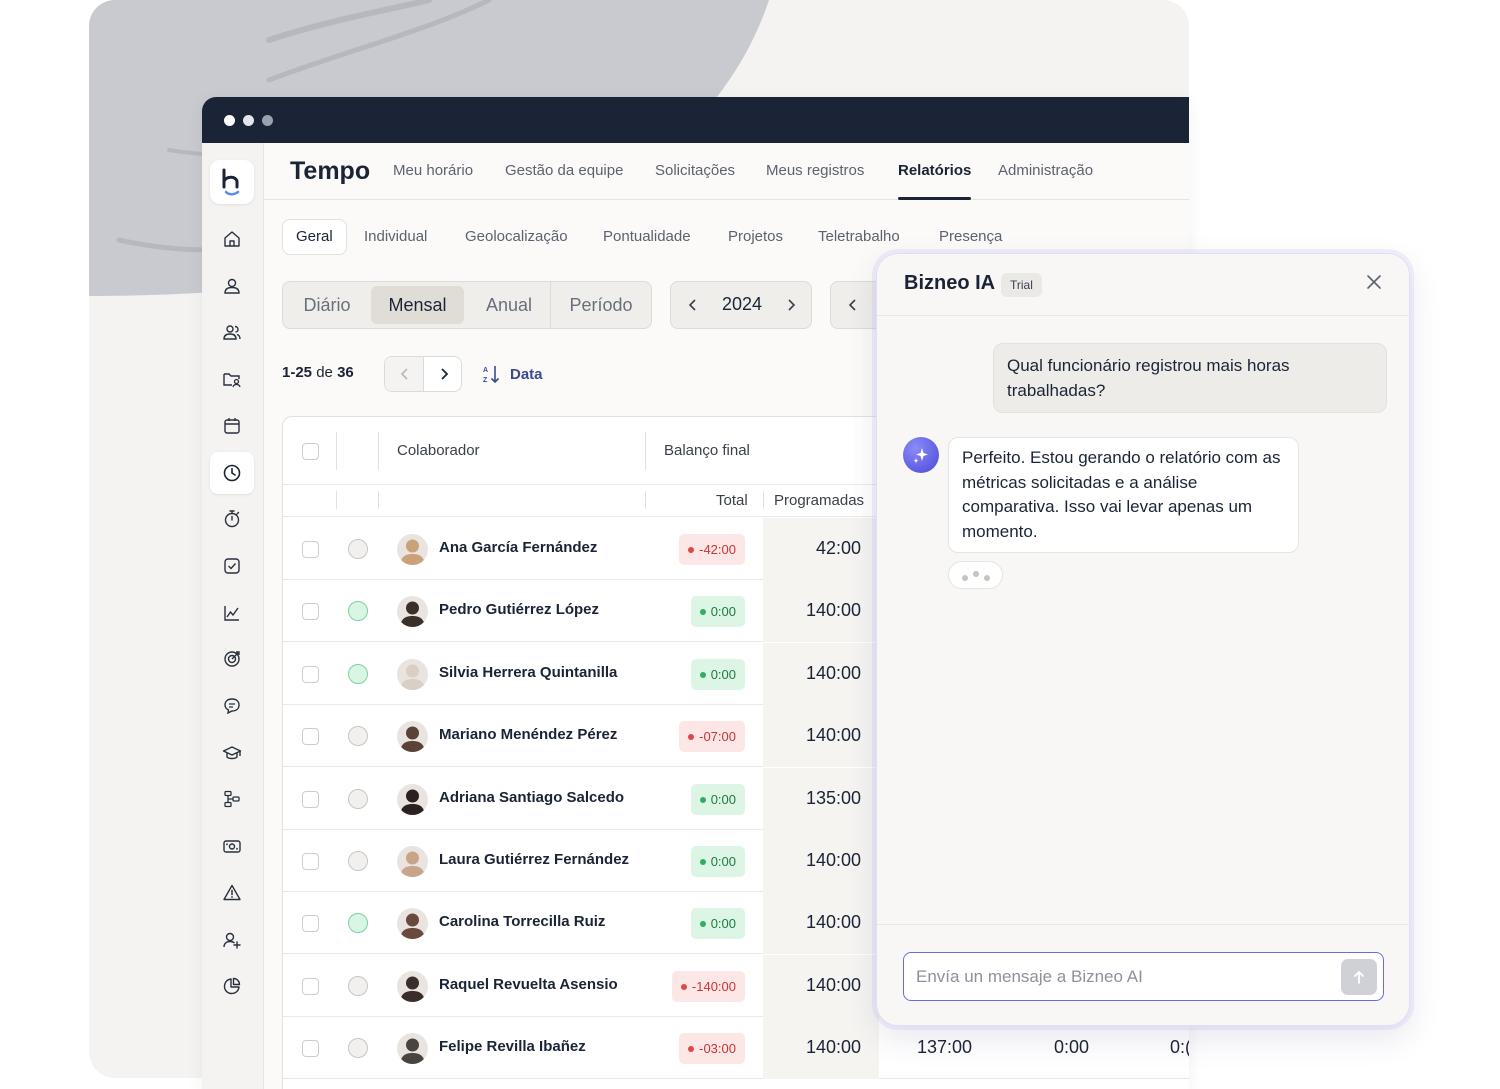  What do you see at coordinates (1045, 170) in the screenshot?
I see `nav-administracao: Administração` at bounding box center [1045, 170].